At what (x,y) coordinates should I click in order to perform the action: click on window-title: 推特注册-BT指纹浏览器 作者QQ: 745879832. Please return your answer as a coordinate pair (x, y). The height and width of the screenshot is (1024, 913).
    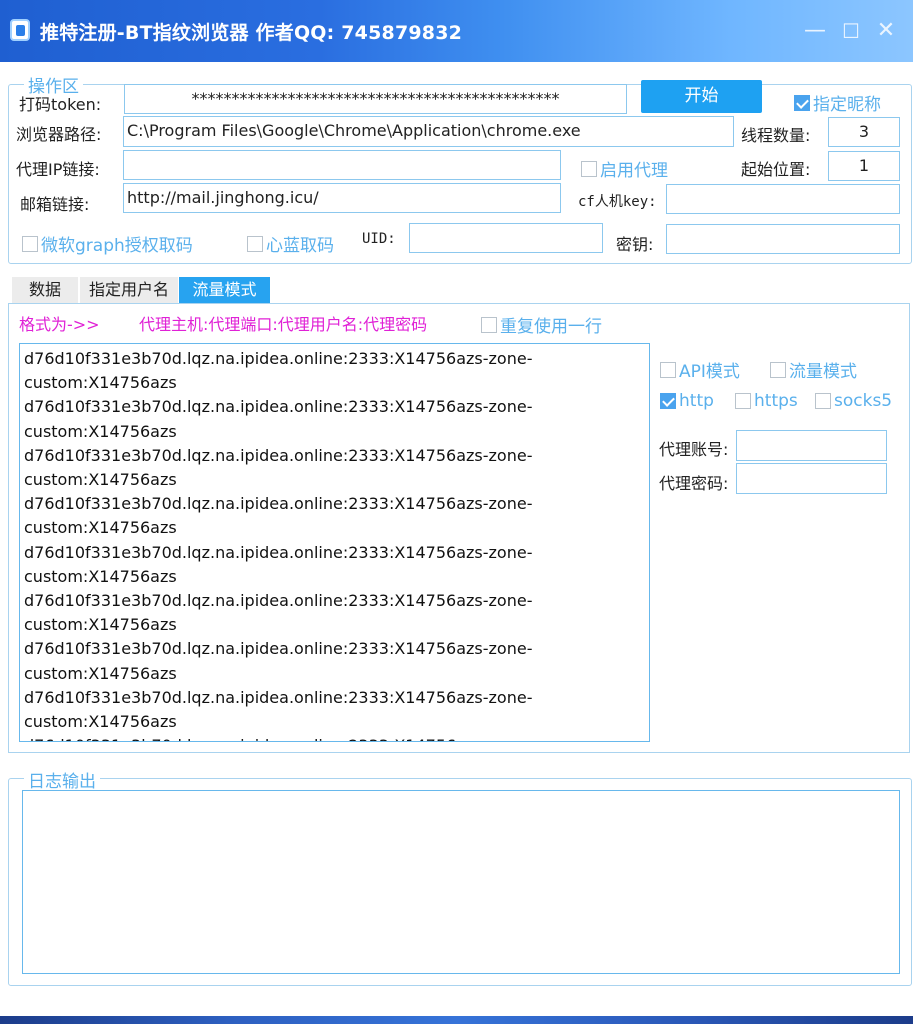
    Looking at the image, I should click on (251, 33).